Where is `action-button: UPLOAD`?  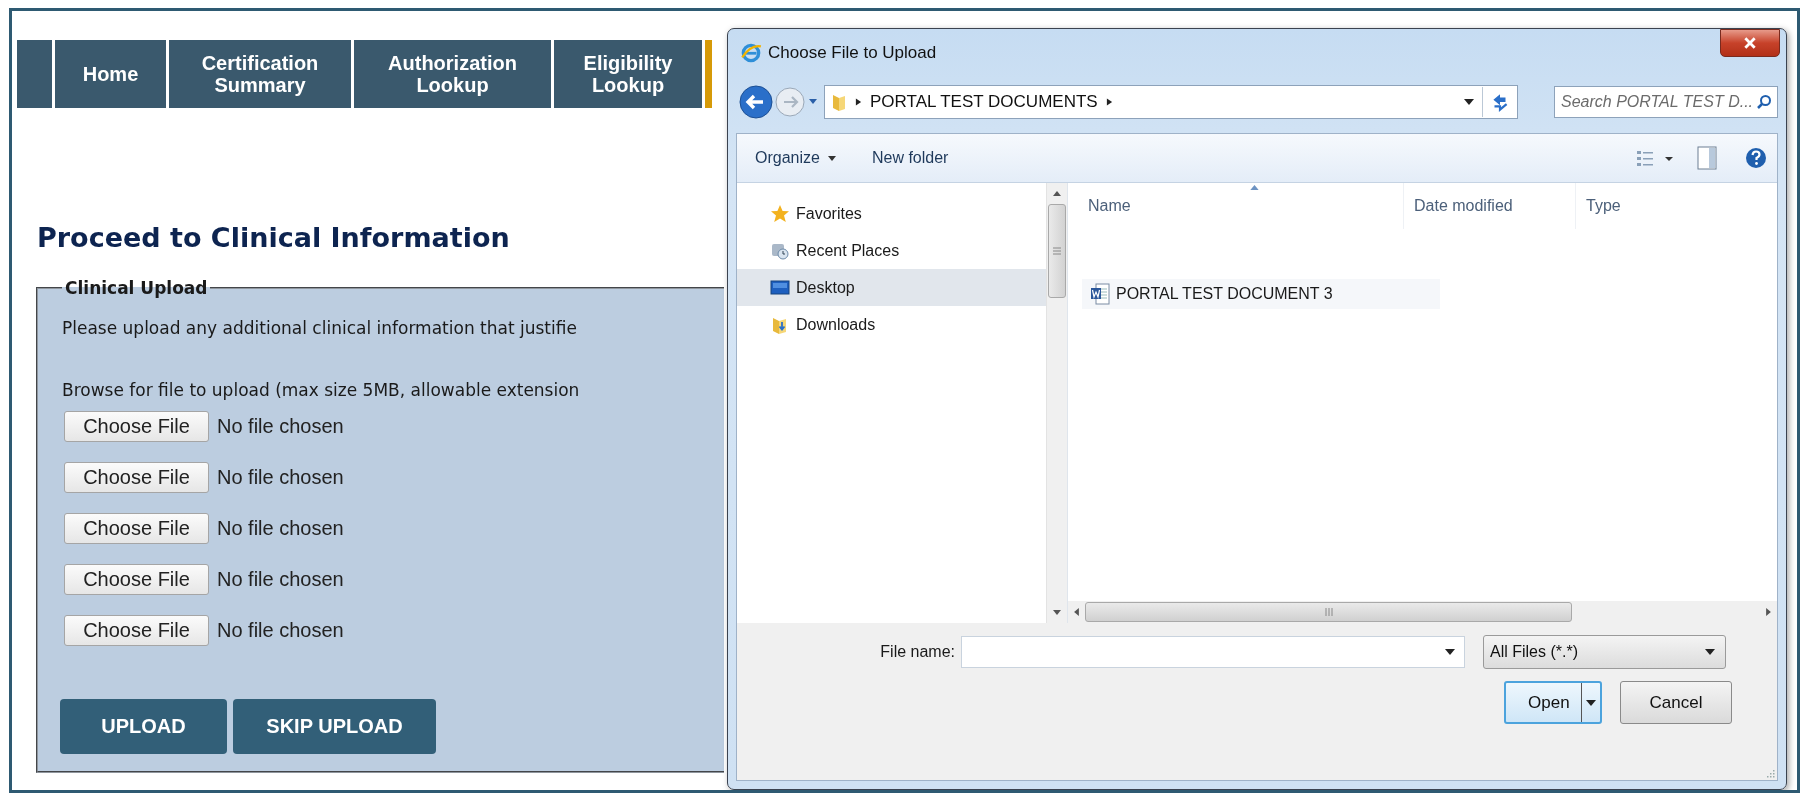 action-button: UPLOAD is located at coordinates (143, 726).